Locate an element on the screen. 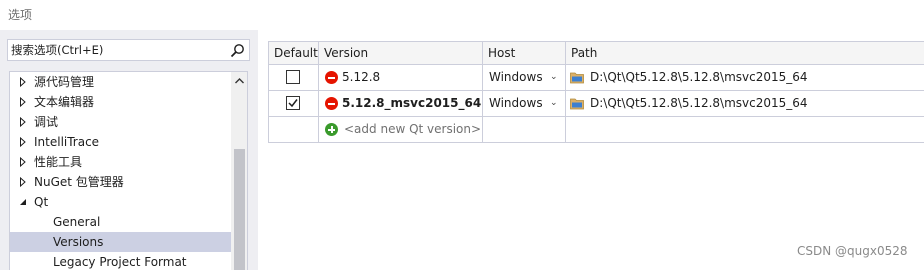  tree-item-label: Legacy Project Format is located at coordinates (120, 262).